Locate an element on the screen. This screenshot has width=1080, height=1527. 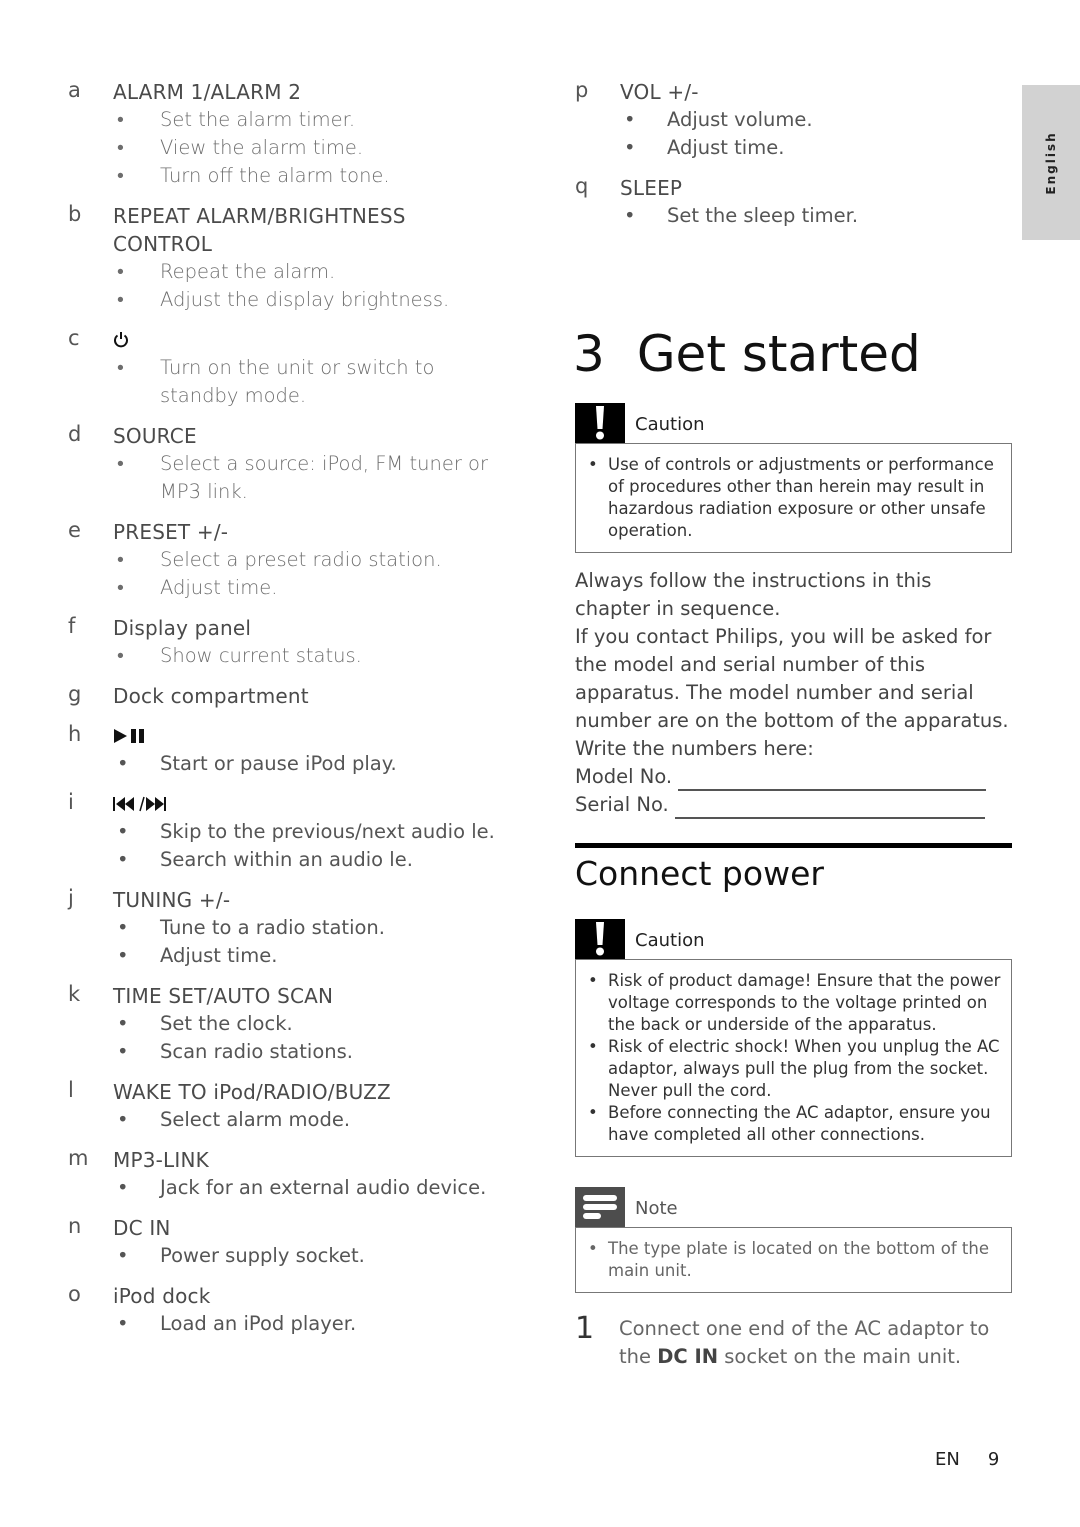
item-title: TIME SET/AUTO SCAN is located at coordinates (223, 996).